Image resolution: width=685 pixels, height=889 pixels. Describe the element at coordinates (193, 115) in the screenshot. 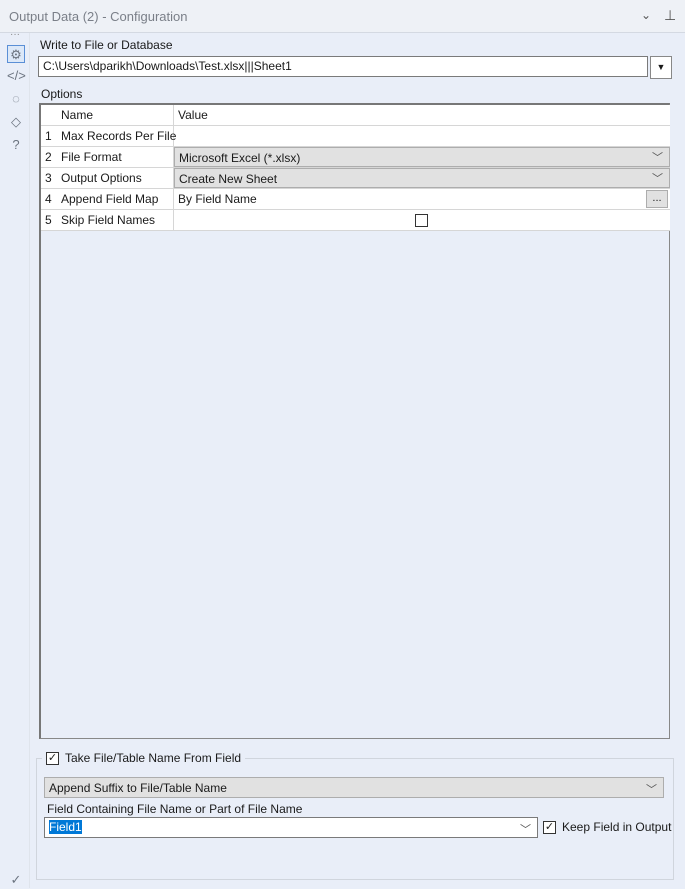

I see `header-value: Value` at that location.